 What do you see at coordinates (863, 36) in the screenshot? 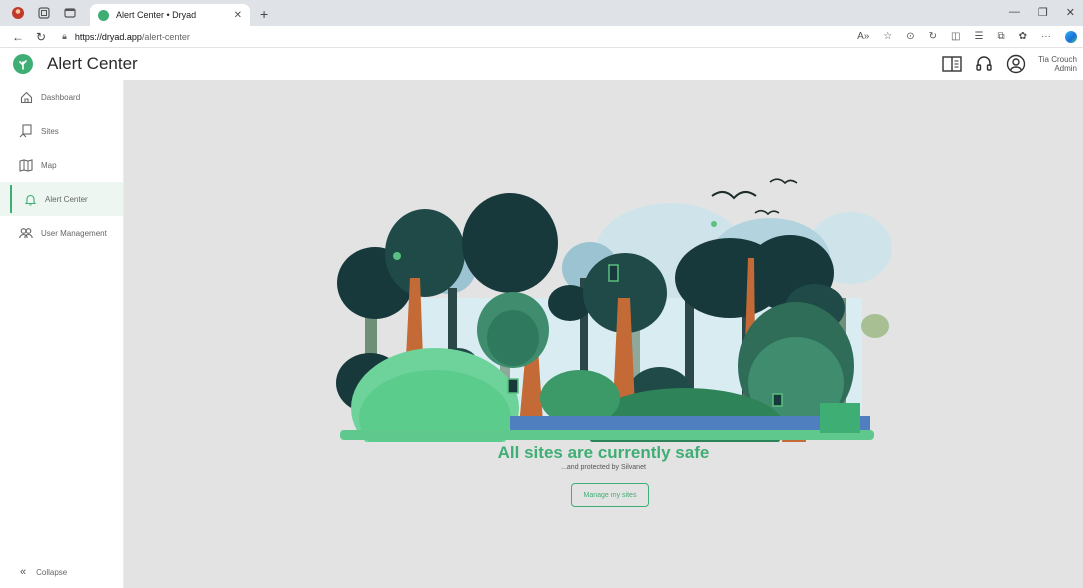
I see `read-aloud-icon: A»` at bounding box center [863, 36].